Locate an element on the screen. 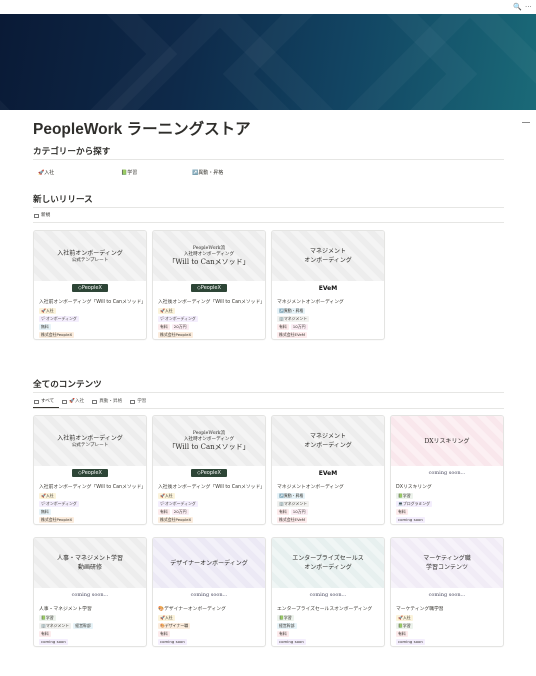 Image resolution: width=536 pixels, height=676 pixels. thumbnail-text: エンタープライズセールス is located at coordinates (328, 558).